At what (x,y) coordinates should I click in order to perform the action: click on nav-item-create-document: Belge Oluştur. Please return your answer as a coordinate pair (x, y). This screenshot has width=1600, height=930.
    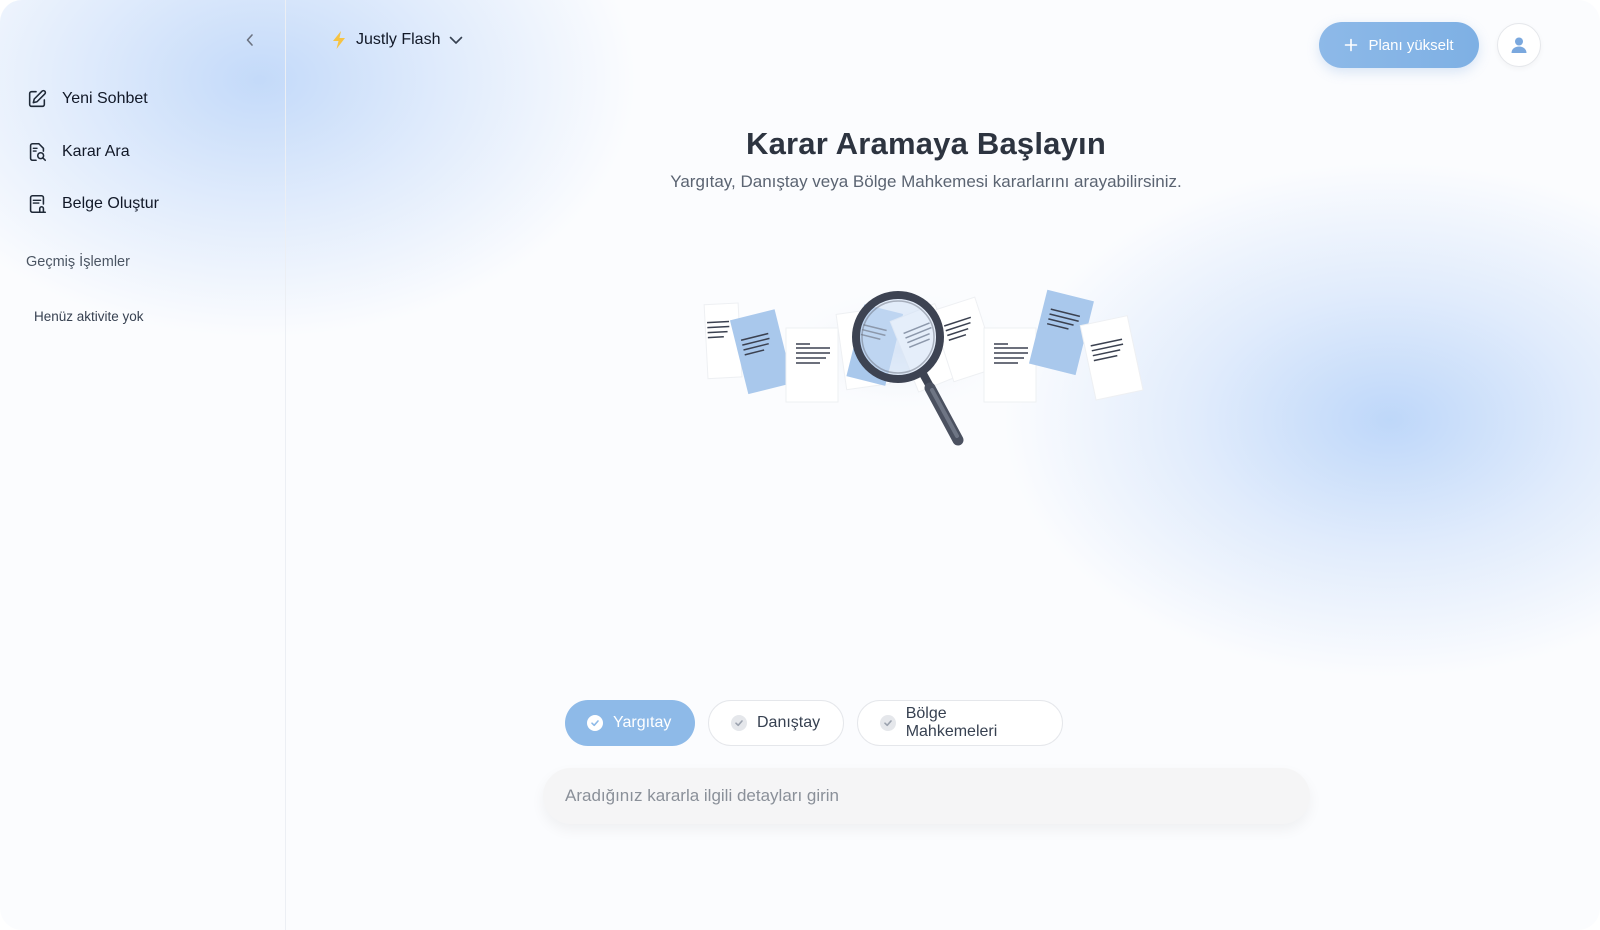
    Looking at the image, I should click on (92, 204).